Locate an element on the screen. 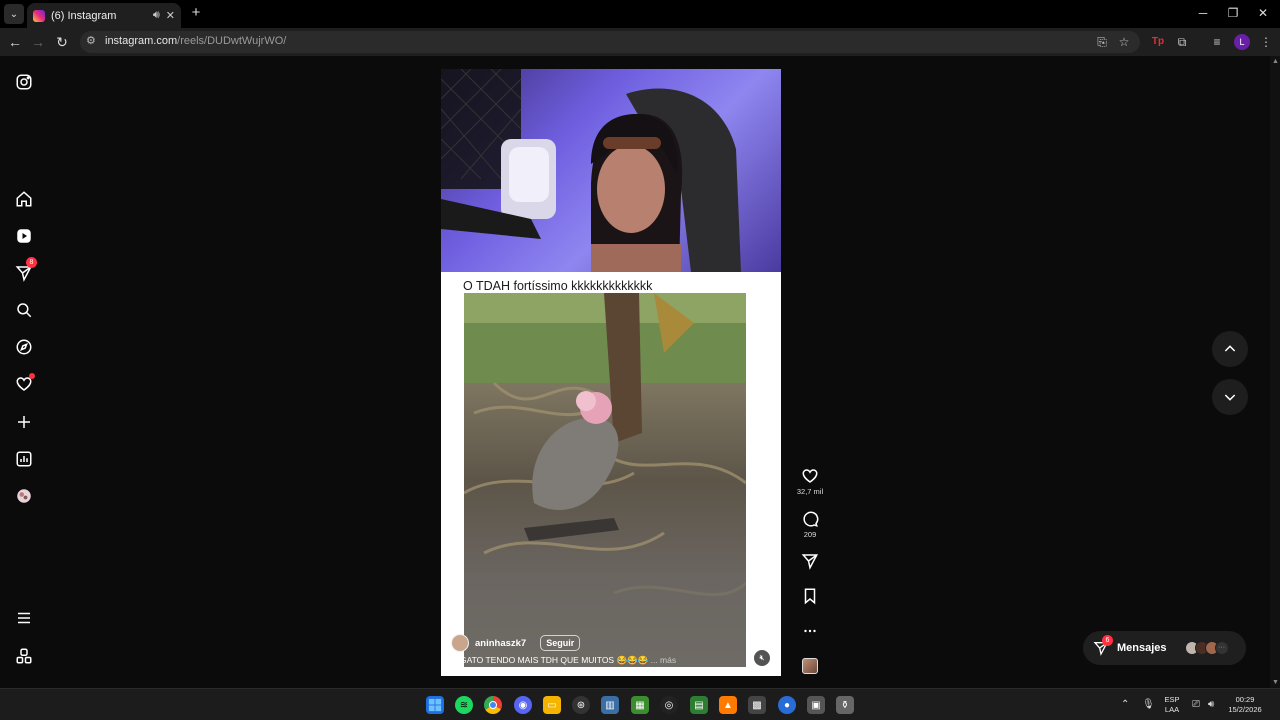 The height and width of the screenshot is (720, 1280). app-icon-12: ● is located at coordinates (787, 705).